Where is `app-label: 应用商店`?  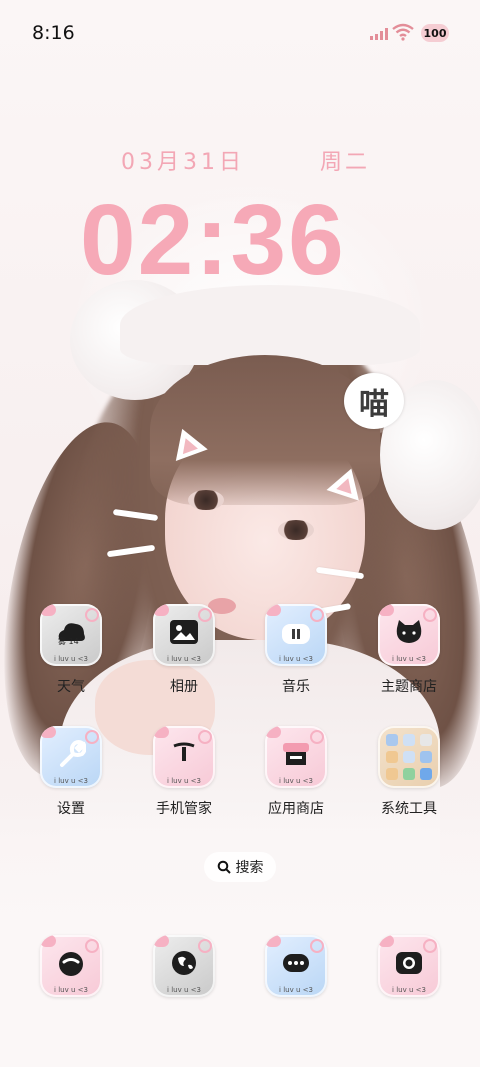
app-label: 应用商店 is located at coordinates (296, 809).